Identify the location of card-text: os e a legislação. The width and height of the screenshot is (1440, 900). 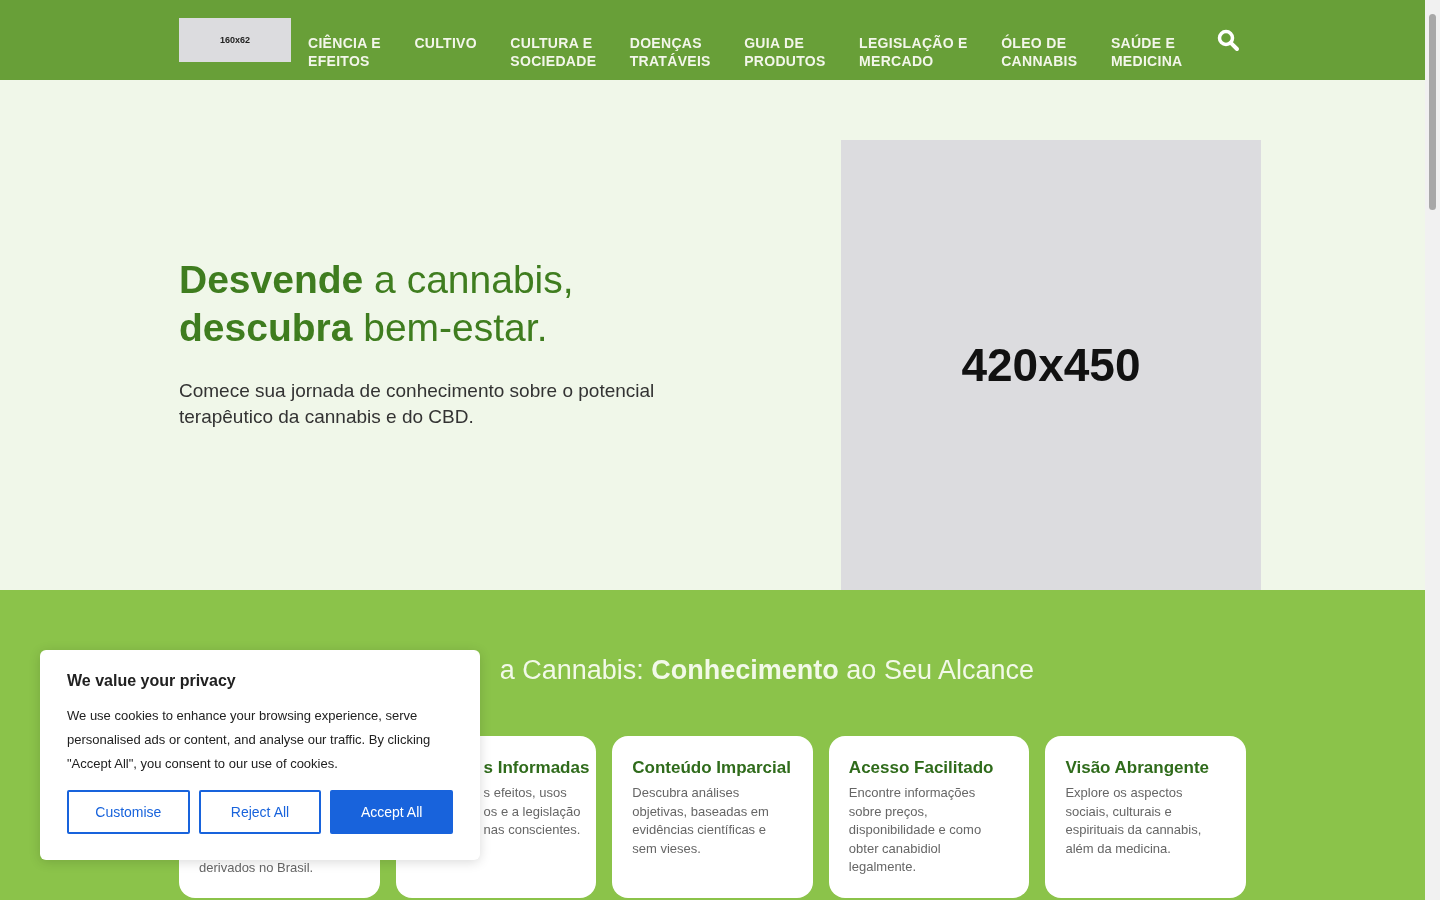
(532, 811).